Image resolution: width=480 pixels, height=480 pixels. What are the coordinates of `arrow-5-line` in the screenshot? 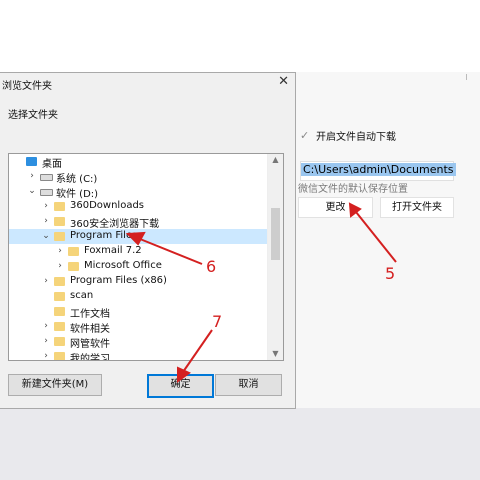 It's located at (376, 237).